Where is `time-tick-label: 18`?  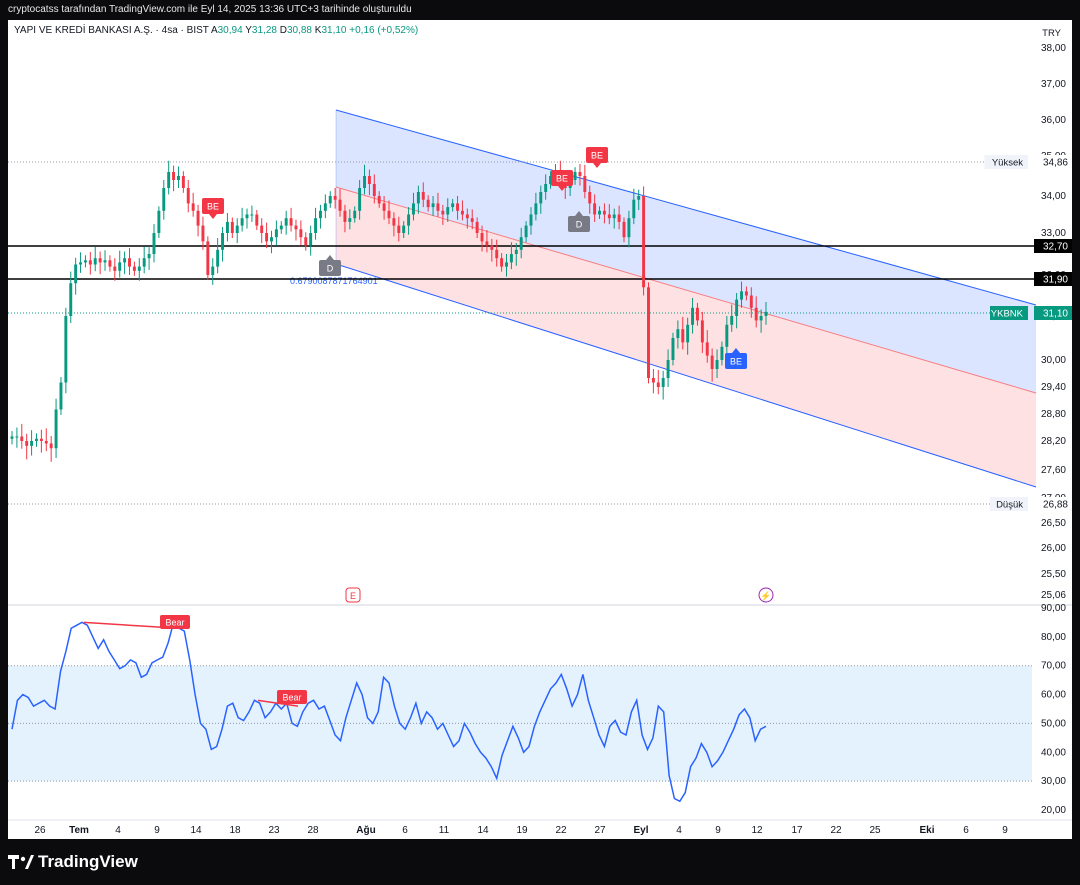 time-tick-label: 18 is located at coordinates (235, 830).